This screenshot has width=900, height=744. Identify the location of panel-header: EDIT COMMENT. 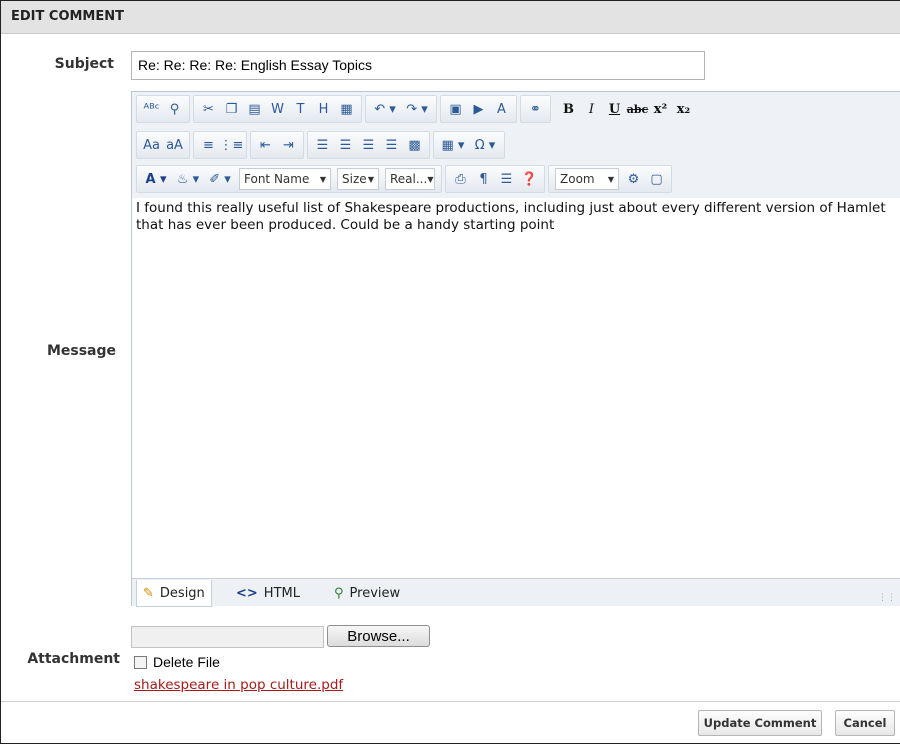
(450, 17).